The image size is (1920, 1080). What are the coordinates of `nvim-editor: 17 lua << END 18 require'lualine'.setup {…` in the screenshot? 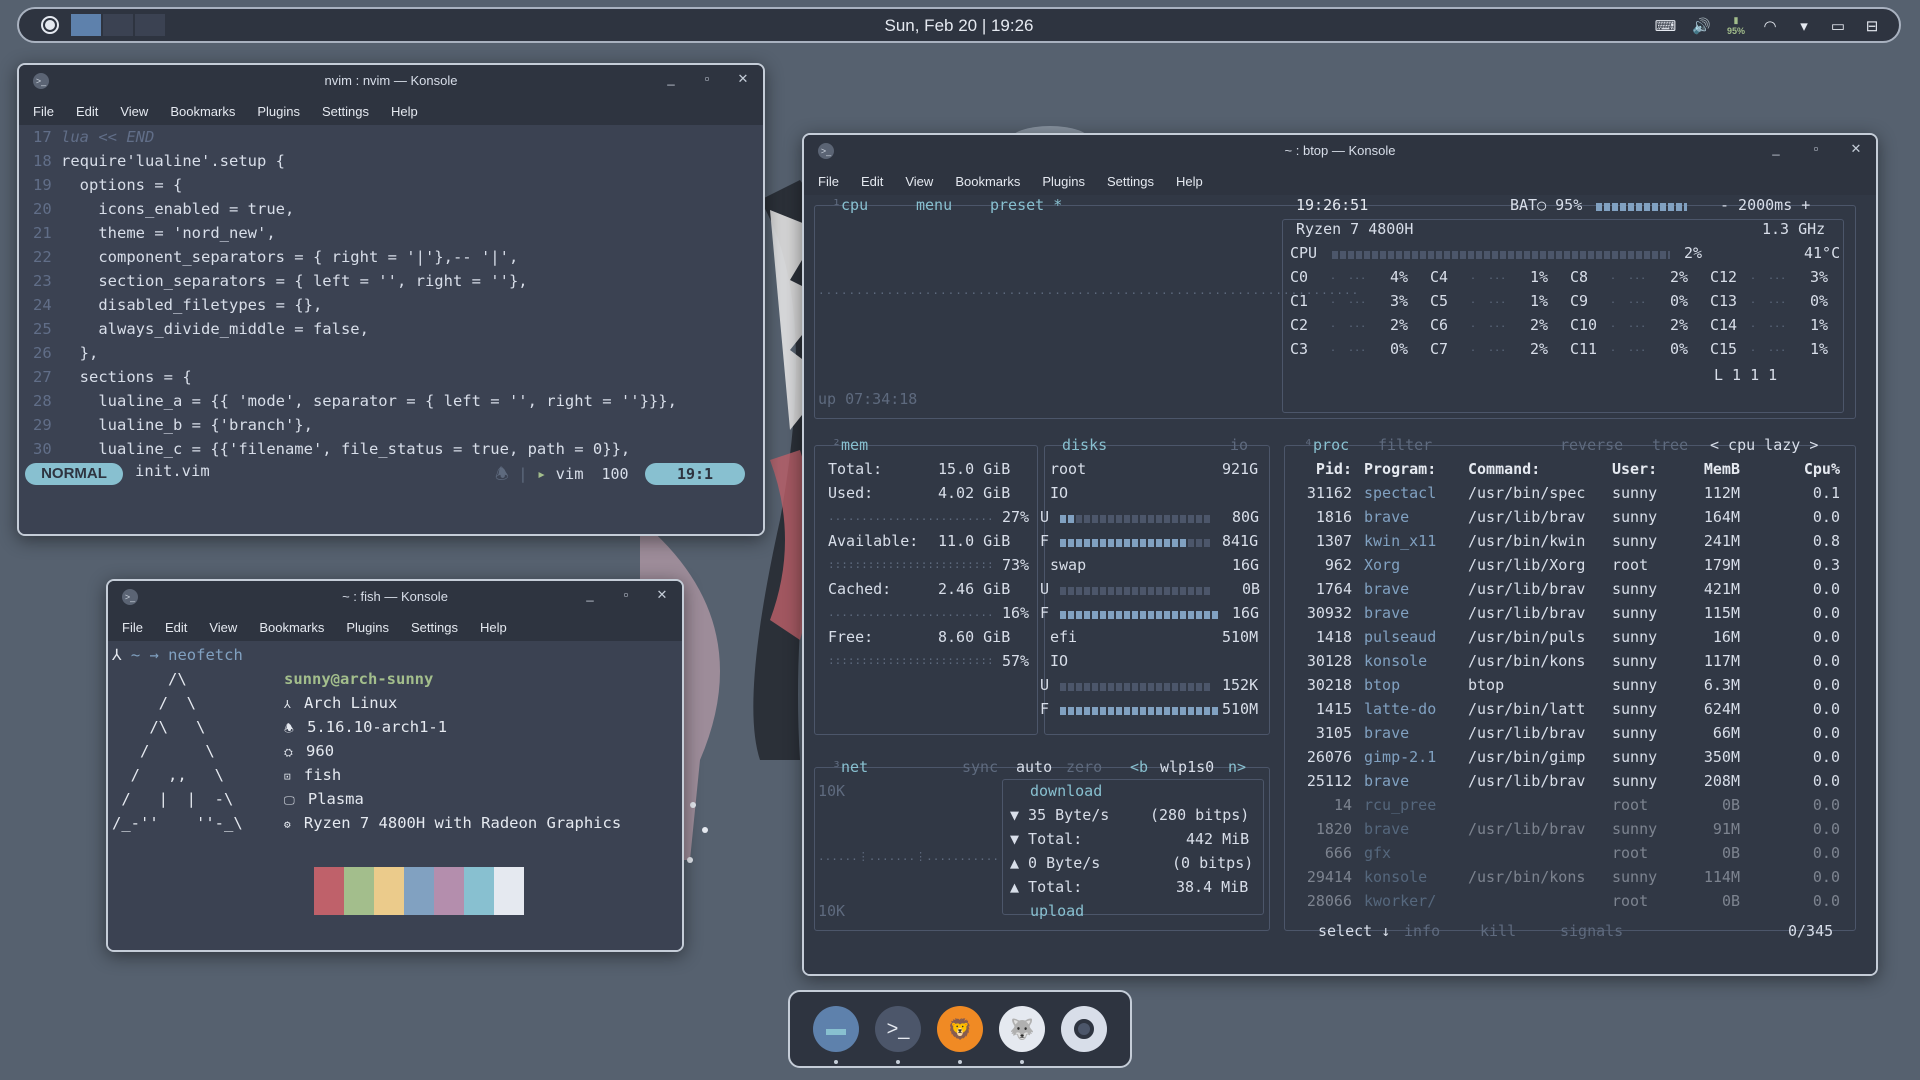 It's located at (391, 329).